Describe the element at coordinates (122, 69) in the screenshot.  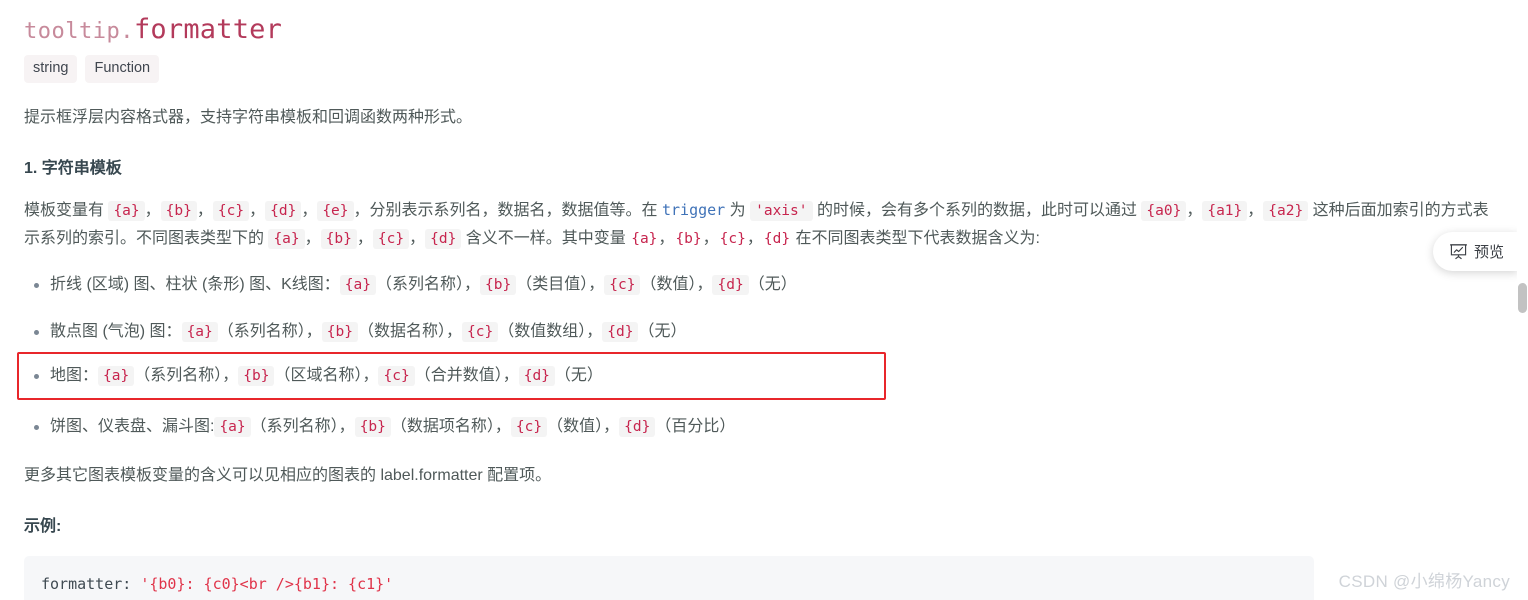
I see `type-tag-function: Function` at that location.